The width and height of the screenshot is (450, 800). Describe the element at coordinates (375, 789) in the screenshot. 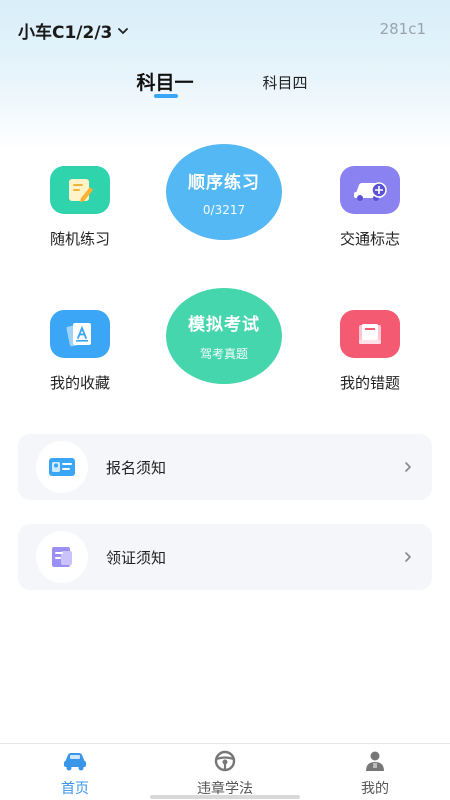

I see `nav-profile-label: 我的` at that location.